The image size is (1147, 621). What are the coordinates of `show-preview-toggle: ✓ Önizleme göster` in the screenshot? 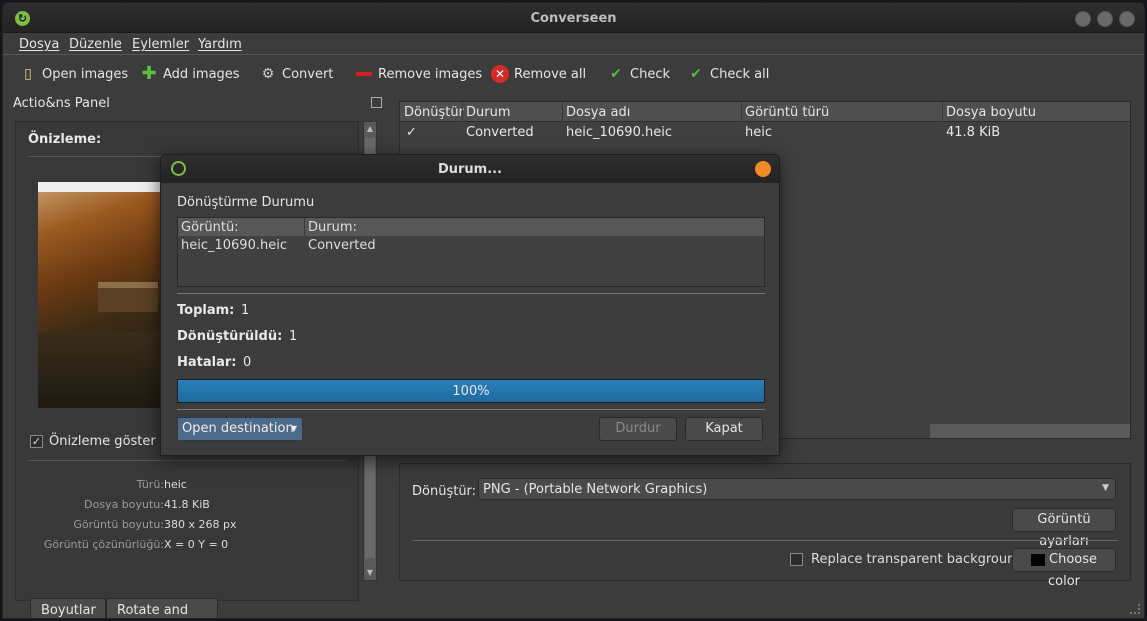 It's located at (93, 441).